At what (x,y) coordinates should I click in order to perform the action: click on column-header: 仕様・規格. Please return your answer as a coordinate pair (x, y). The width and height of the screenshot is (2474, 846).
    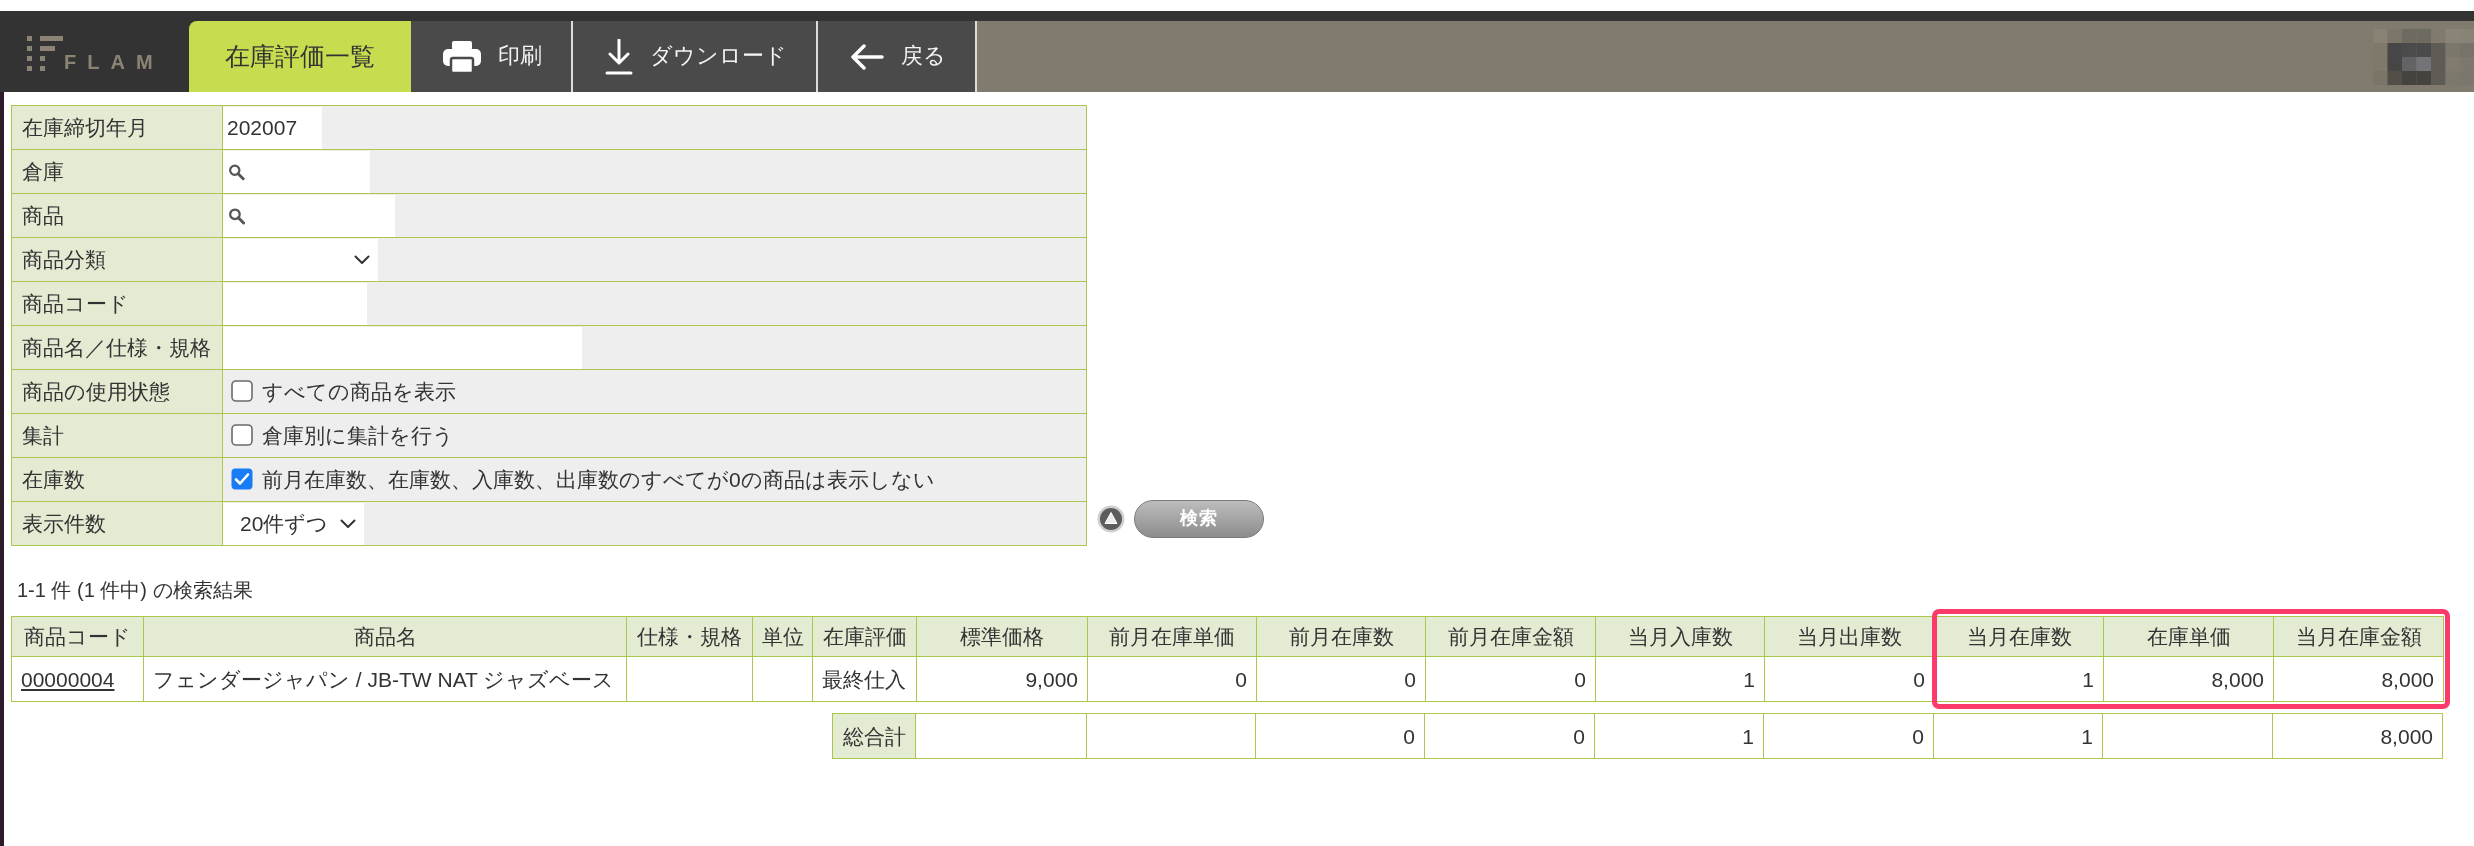
    Looking at the image, I should click on (689, 636).